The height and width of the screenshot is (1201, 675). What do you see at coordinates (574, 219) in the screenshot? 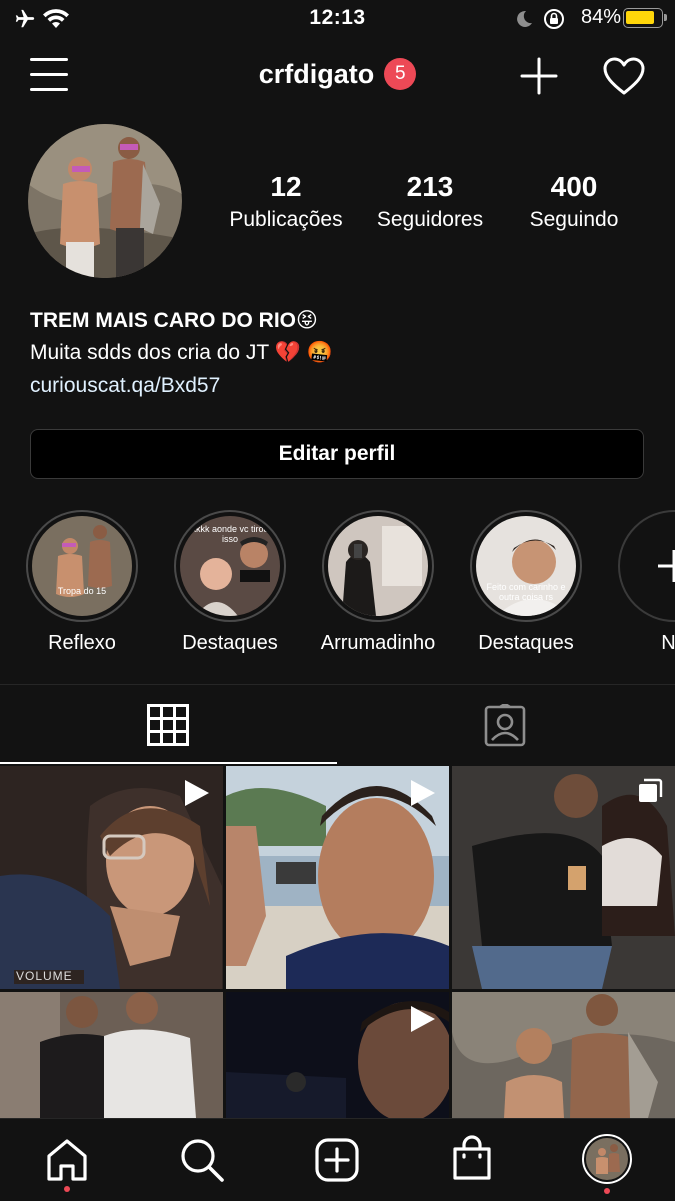
I see `following-label: Seguindo` at bounding box center [574, 219].